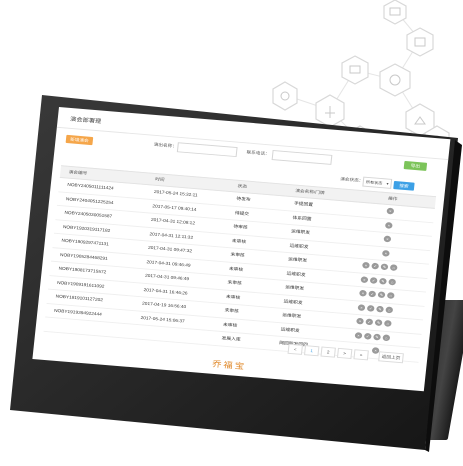 The width and height of the screenshot is (463, 466). Describe the element at coordinates (174, 207) in the screenshot. I see `time-cell: 2017-05-17 09:40:14` at that location.